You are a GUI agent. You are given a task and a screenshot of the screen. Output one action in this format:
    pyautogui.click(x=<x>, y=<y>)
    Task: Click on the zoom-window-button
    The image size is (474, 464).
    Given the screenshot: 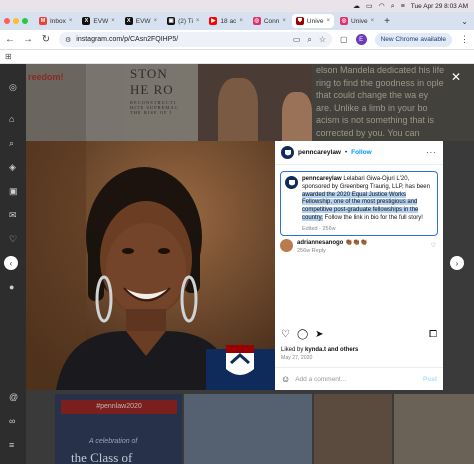 What is the action you would take?
    pyautogui.click(x=25, y=21)
    